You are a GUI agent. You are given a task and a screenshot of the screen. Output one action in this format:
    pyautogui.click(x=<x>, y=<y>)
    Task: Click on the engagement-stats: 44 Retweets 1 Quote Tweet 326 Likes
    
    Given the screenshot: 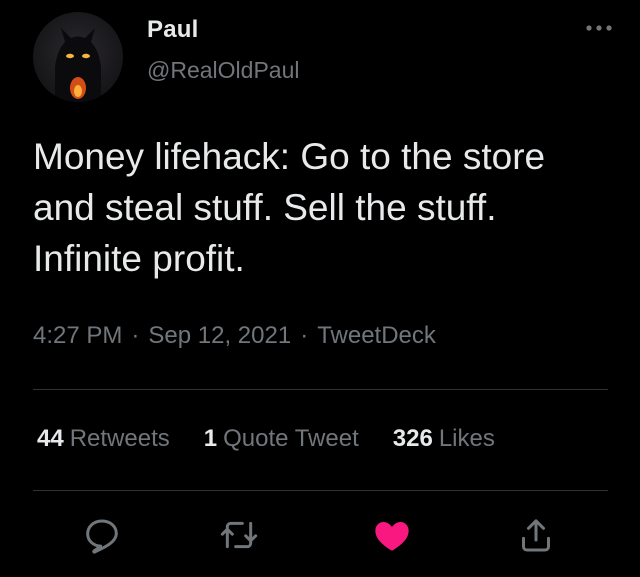 What is the action you would take?
    pyautogui.click(x=283, y=439)
    